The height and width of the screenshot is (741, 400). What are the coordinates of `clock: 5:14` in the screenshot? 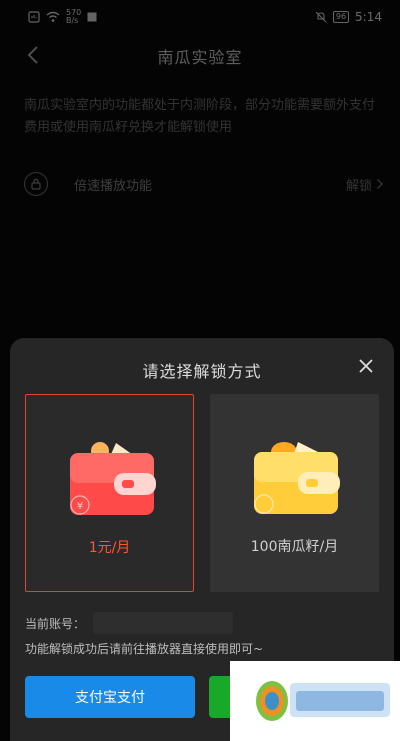 It's located at (368, 17).